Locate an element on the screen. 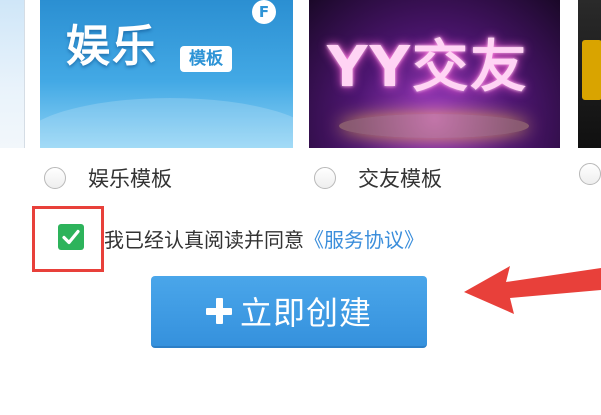 The width and height of the screenshot is (601, 415). template-thumbnail-partial-right is located at coordinates (589, 74).